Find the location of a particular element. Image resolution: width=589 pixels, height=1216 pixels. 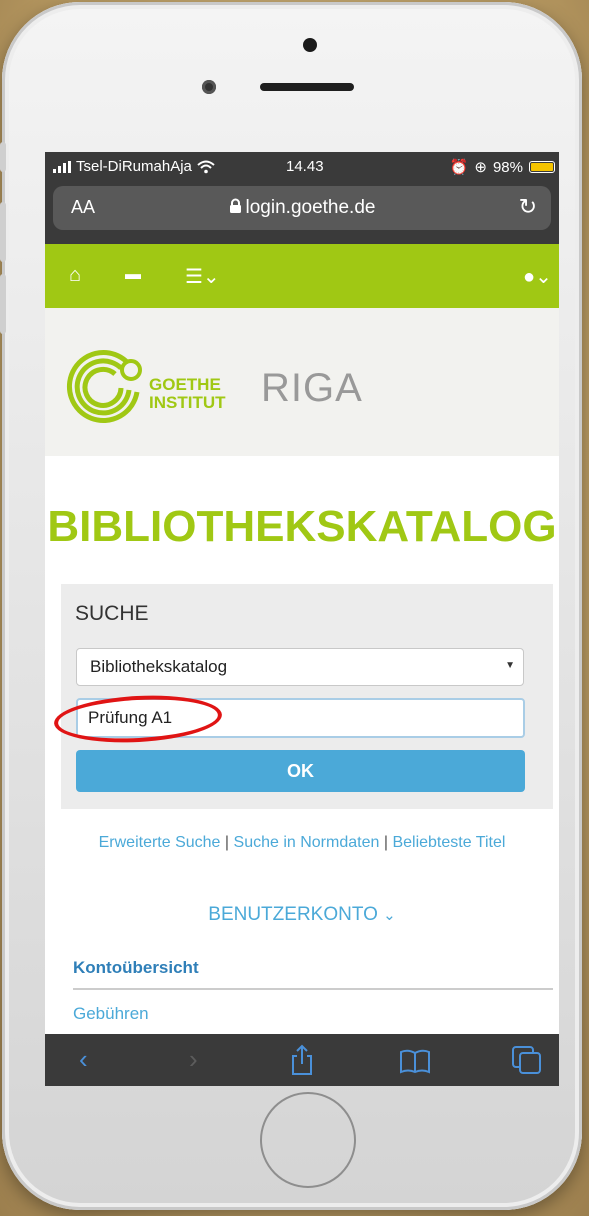

battery-icon is located at coordinates (542, 167).